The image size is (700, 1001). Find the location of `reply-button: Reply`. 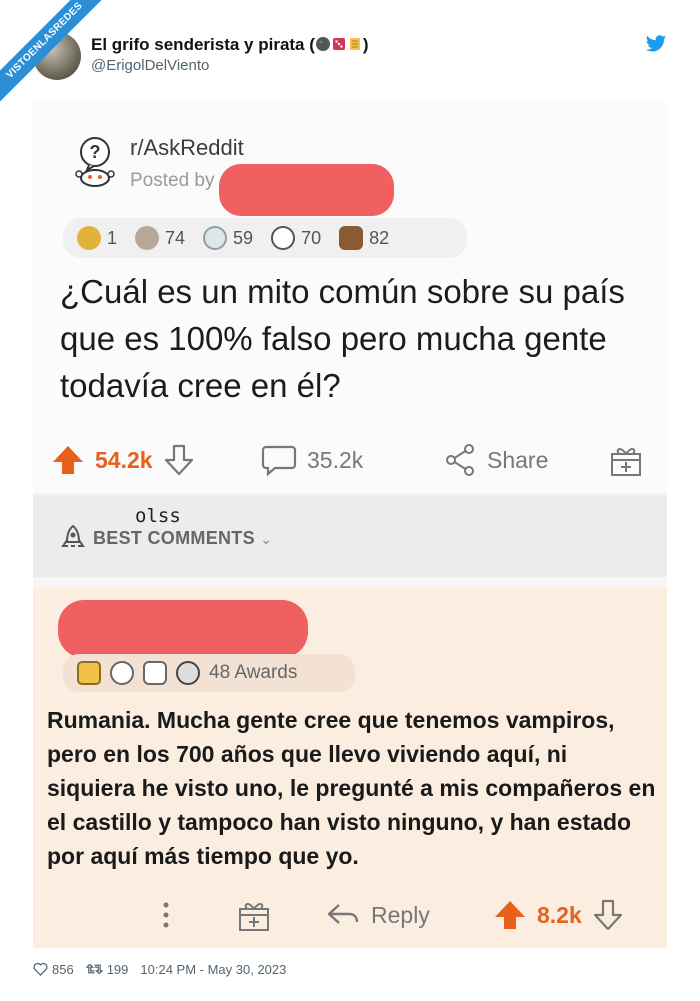

reply-button: Reply is located at coordinates (377, 915).